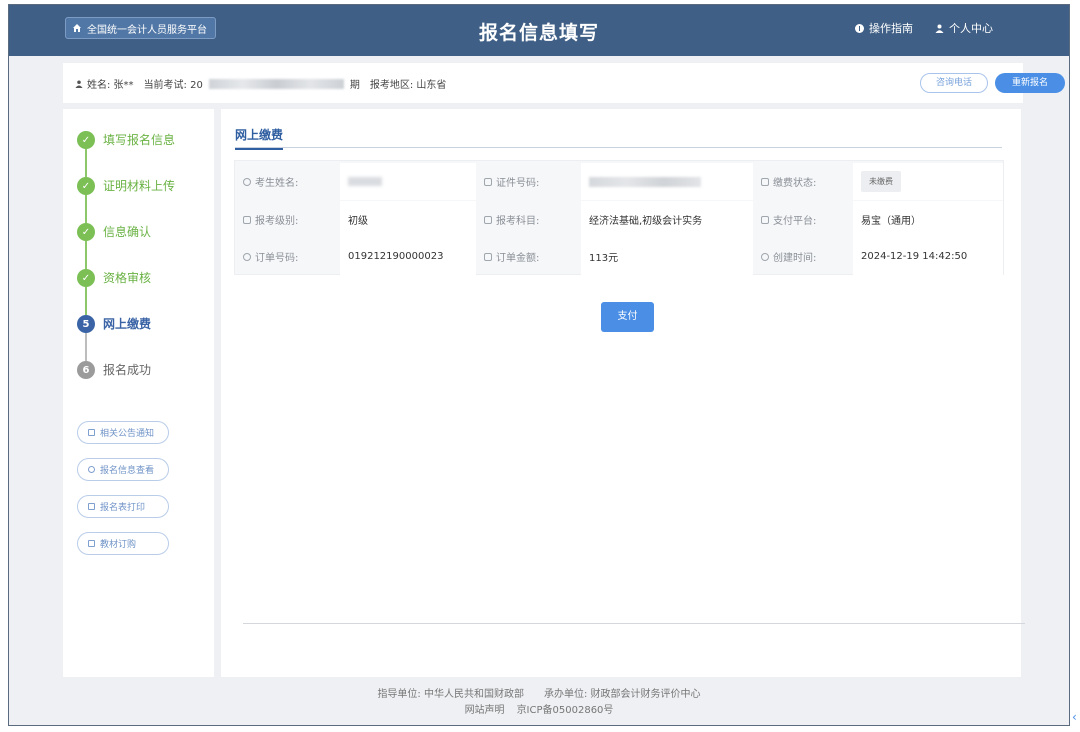  I want to click on info-icon, so click(859, 28).